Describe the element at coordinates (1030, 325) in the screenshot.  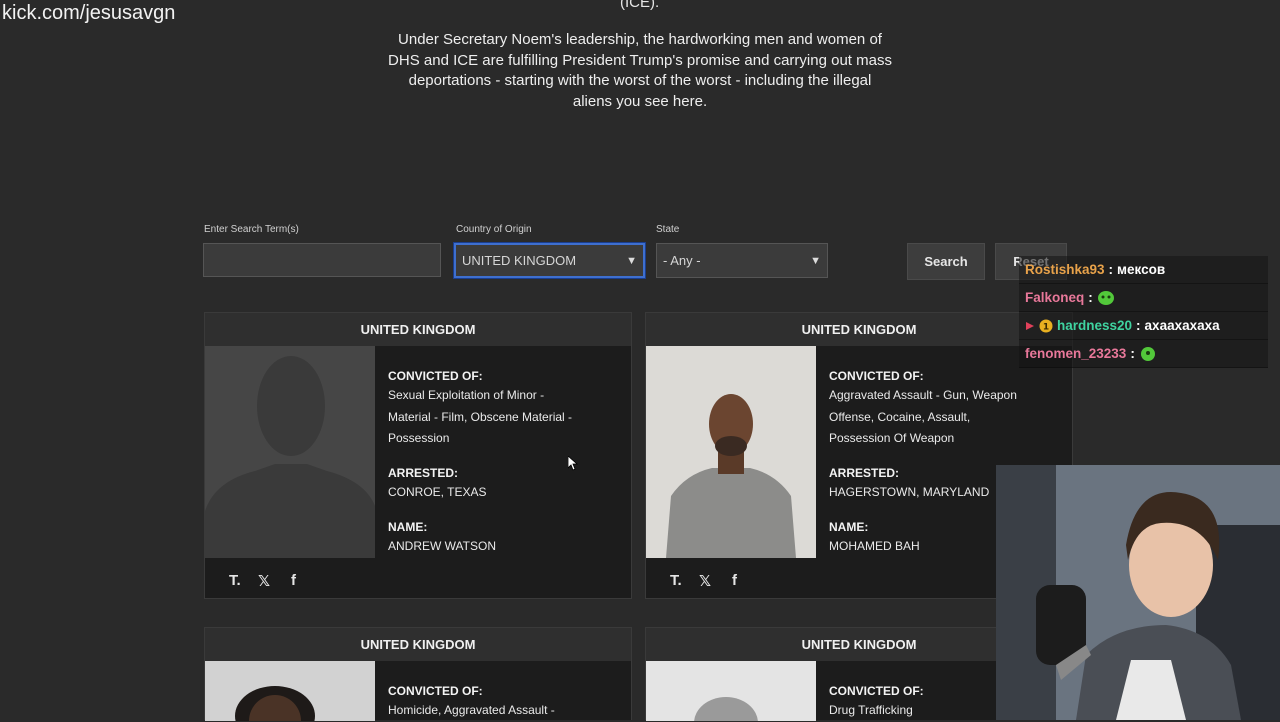
I see `badge-icon` at that location.